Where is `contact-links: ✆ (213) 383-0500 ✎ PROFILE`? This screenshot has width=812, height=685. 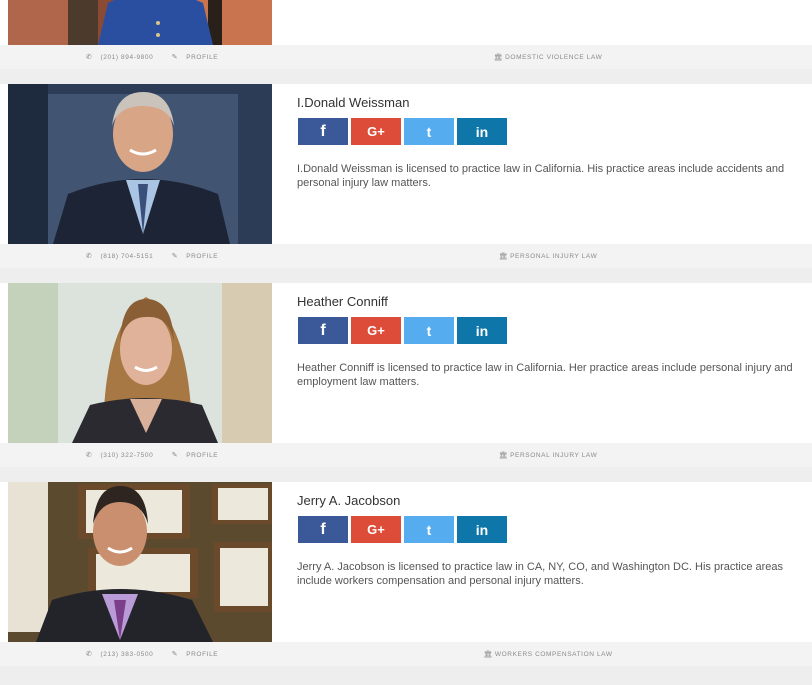 contact-links: ✆ (213) 383-0500 ✎ PROFILE is located at coordinates (160, 654).